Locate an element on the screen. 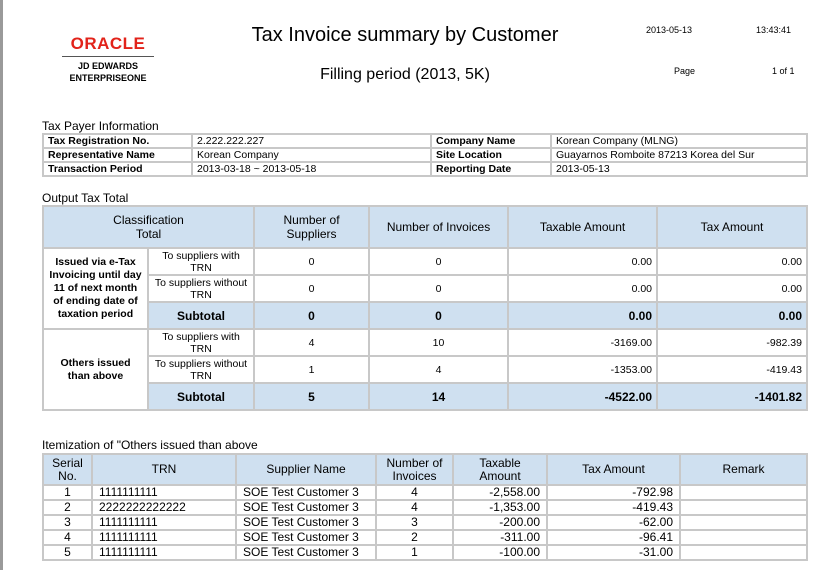 This screenshot has width=819, height=570. report-title: Tax Invoice summary by Customer is located at coordinates (405, 35).